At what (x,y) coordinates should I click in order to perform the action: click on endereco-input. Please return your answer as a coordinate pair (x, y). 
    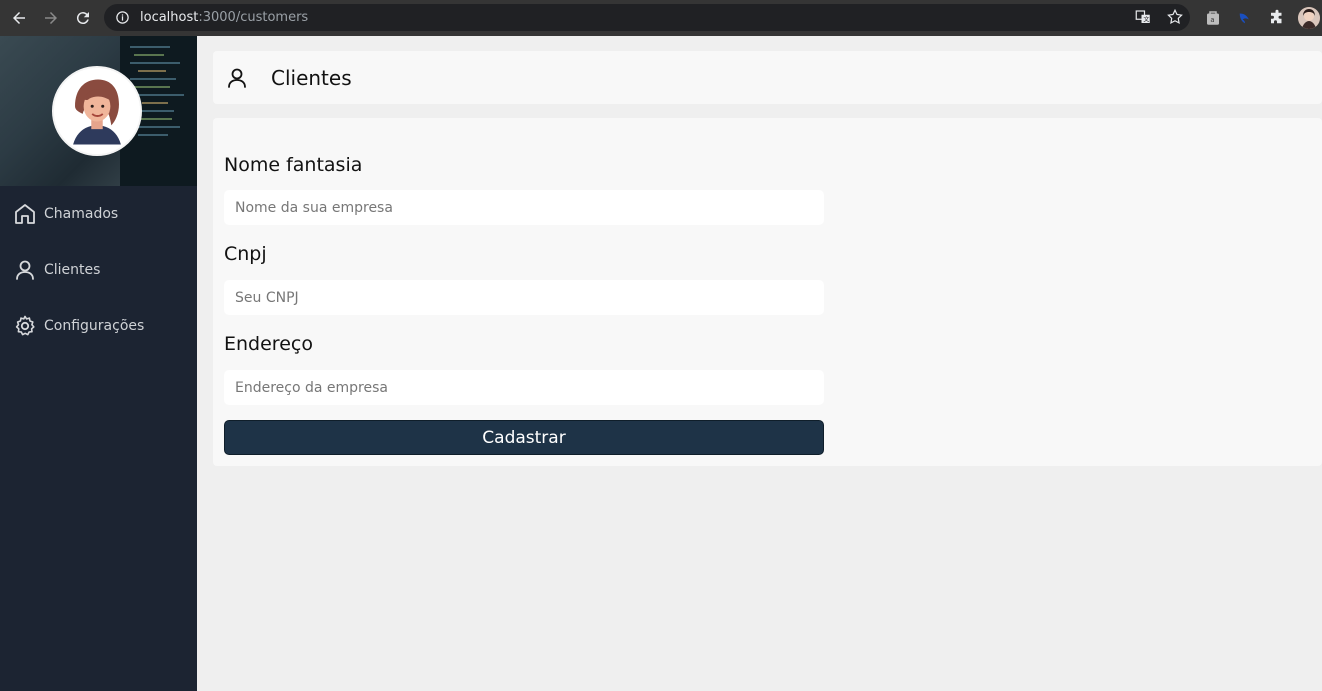
    Looking at the image, I should click on (524, 387).